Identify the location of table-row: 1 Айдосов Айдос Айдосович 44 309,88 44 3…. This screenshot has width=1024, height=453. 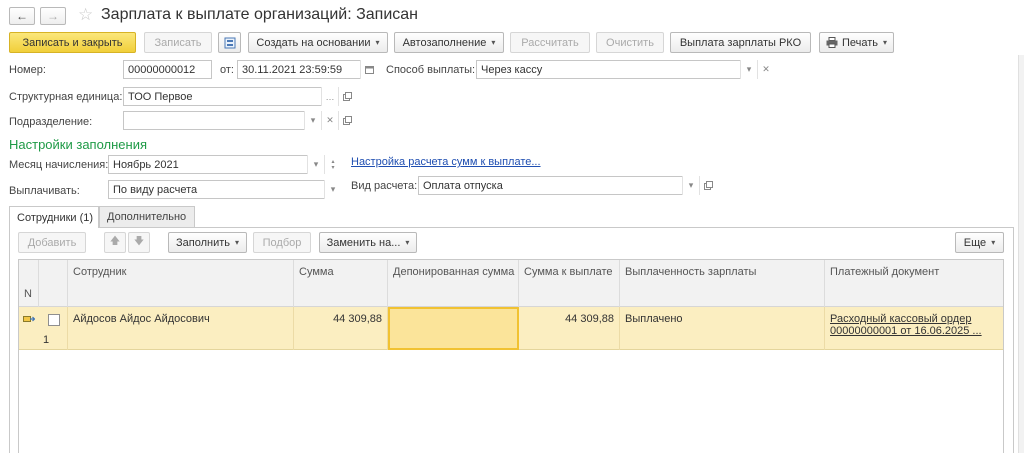
(511, 328).